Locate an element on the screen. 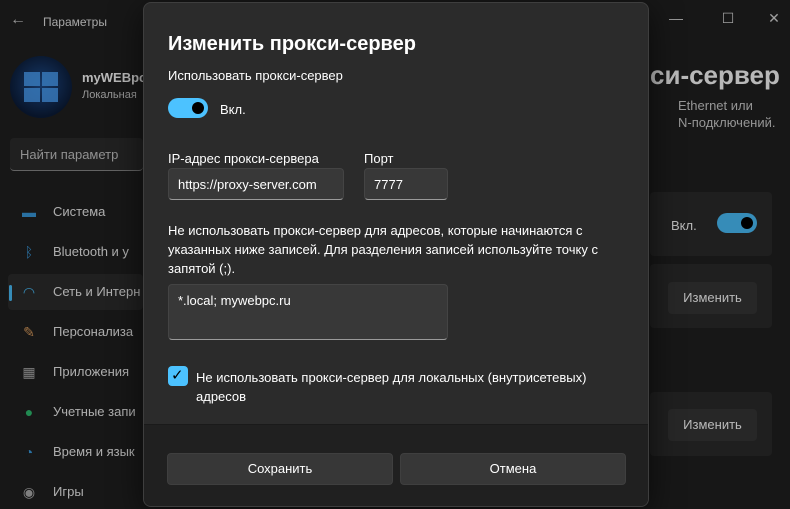 Image resolution: width=790 pixels, height=509 pixels. ip-address-input: https://proxy-server.com is located at coordinates (256, 184).